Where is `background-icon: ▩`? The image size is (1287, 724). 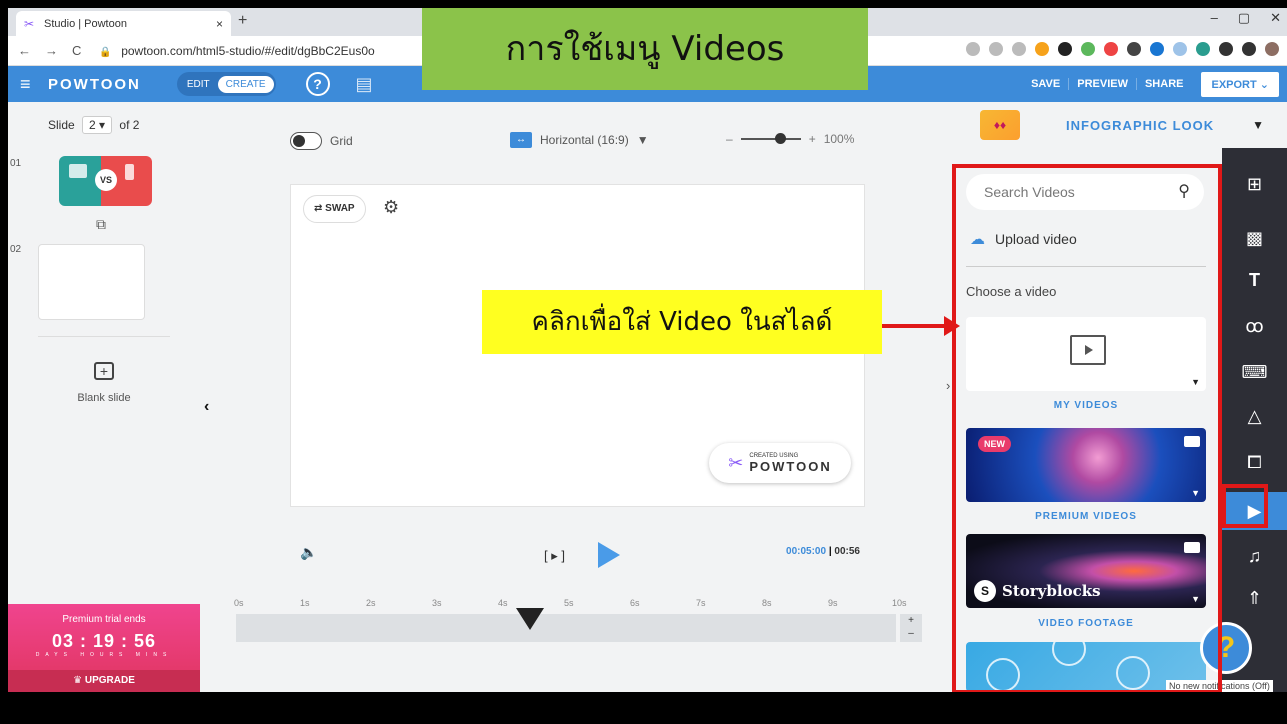 background-icon: ▩ is located at coordinates (1254, 238).